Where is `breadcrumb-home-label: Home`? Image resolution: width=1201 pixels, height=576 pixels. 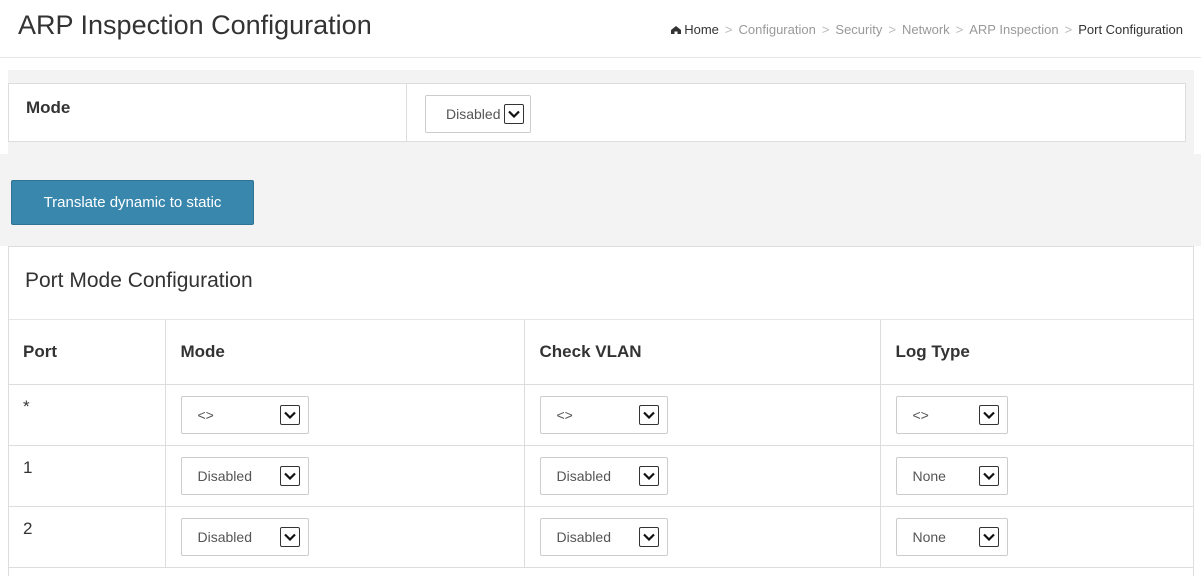 breadcrumb-home-label: Home is located at coordinates (701, 29).